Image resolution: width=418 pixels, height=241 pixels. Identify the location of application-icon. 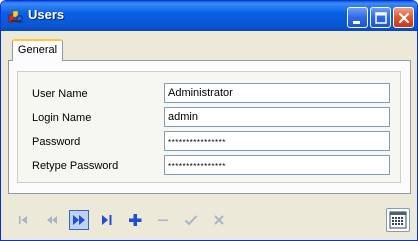
(16, 16).